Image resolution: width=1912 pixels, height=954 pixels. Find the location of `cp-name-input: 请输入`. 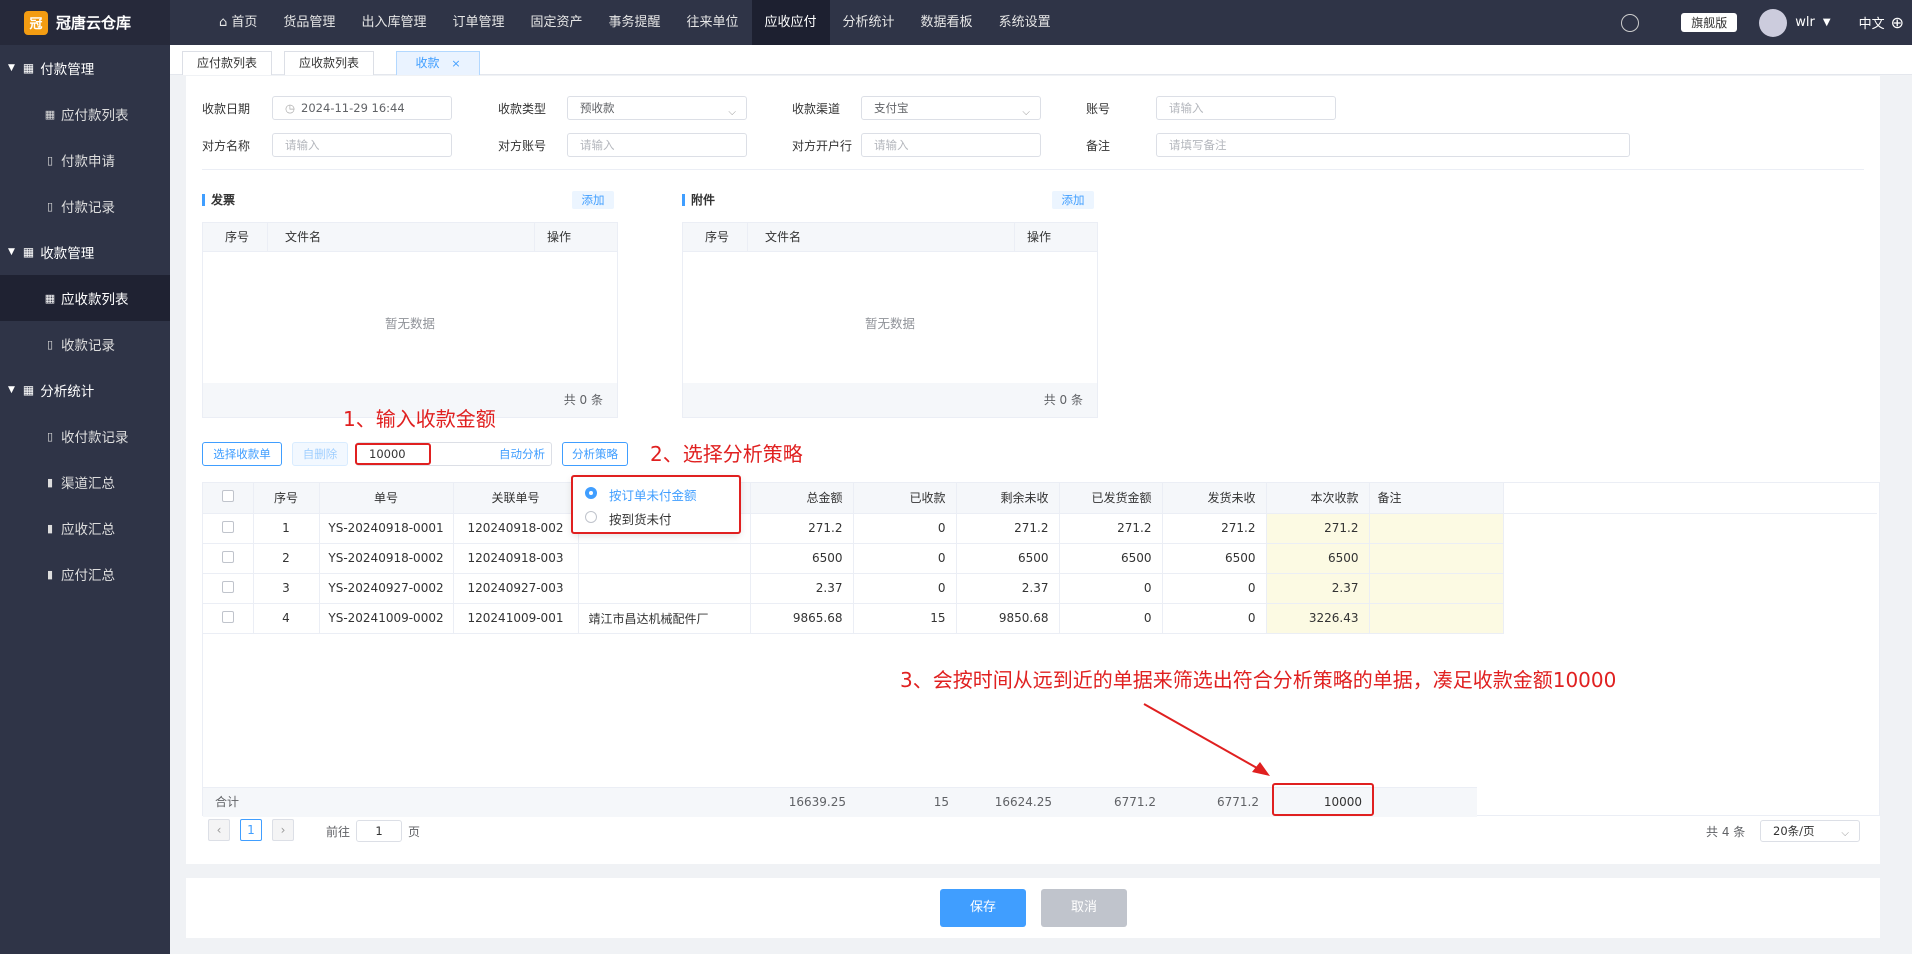

cp-name-input: 请输入 is located at coordinates (362, 145).